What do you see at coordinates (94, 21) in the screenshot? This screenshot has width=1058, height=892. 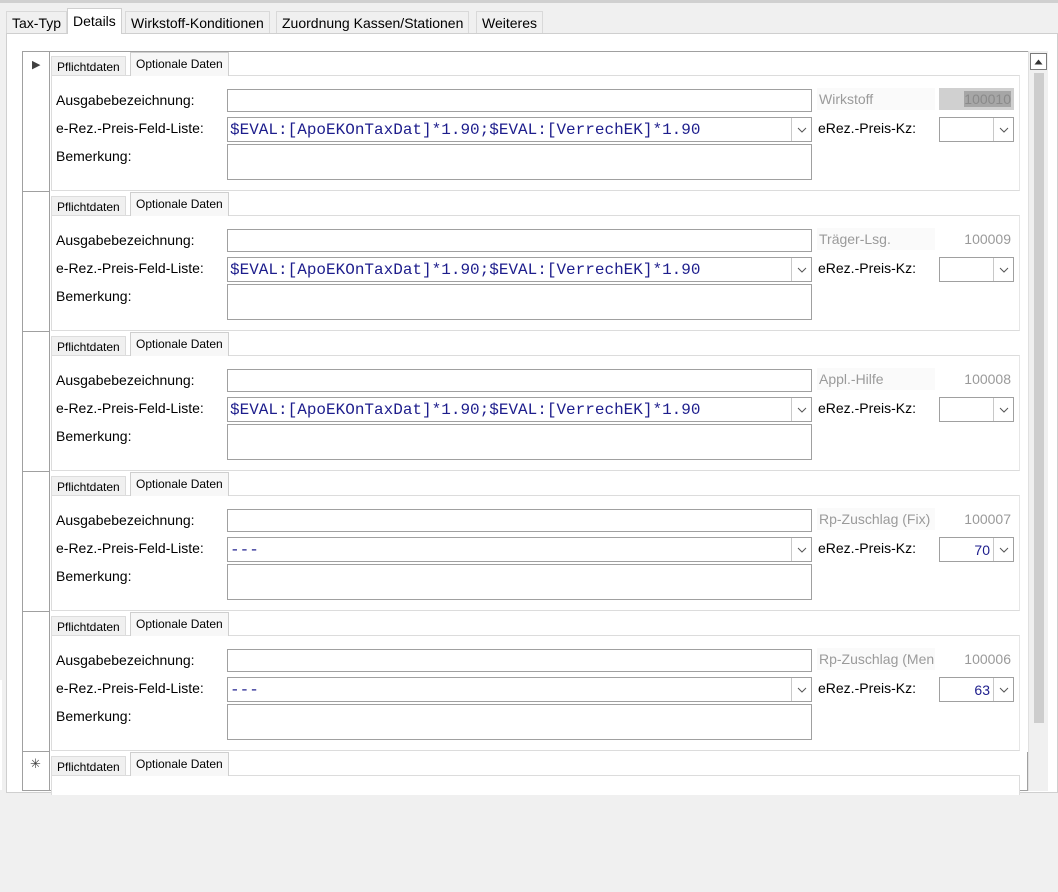 I see `tab-details: Details` at bounding box center [94, 21].